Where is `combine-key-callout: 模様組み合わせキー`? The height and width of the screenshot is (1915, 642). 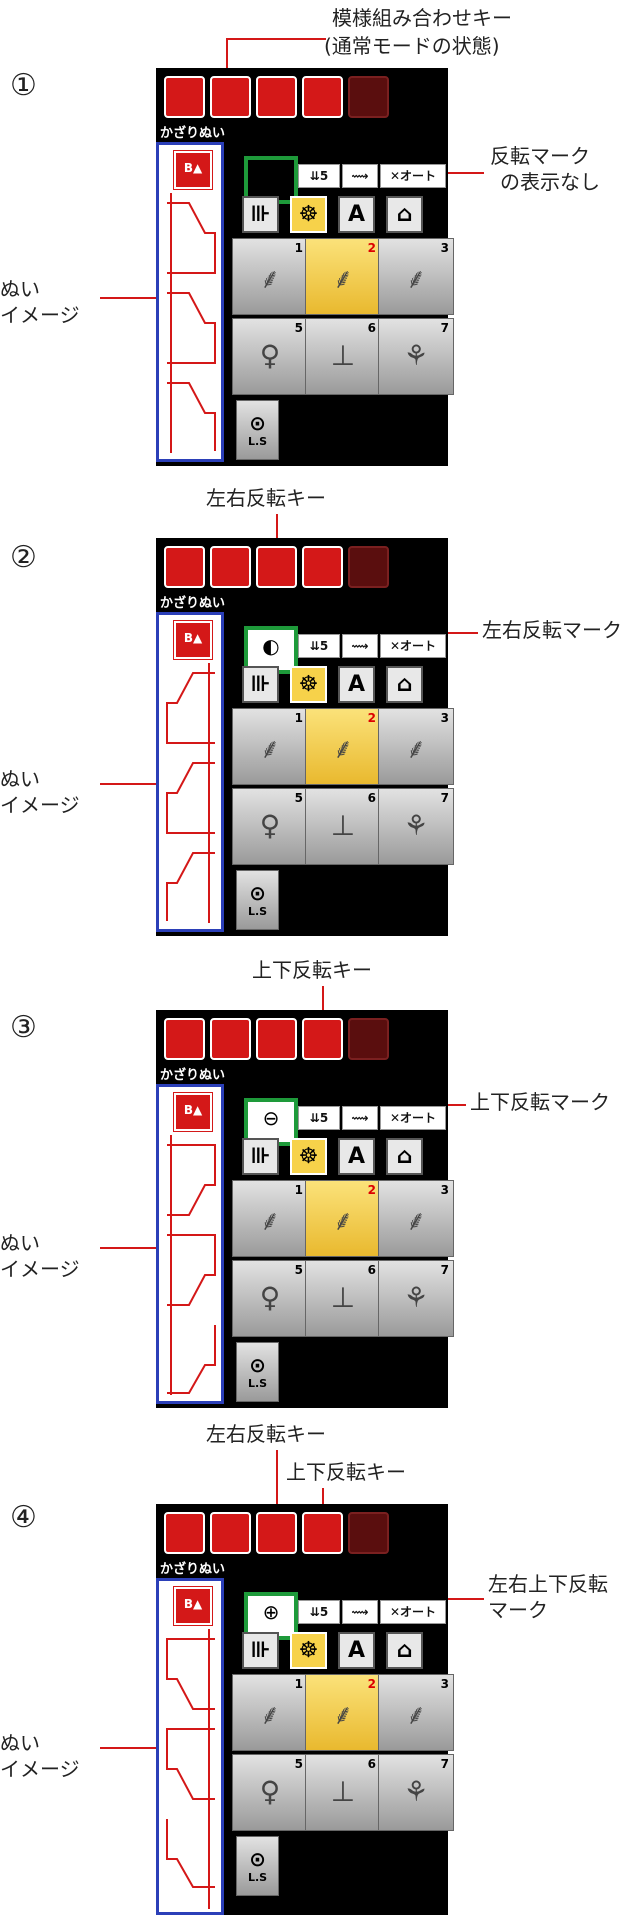 combine-key-callout: 模様組み合わせキー is located at coordinates (422, 18).